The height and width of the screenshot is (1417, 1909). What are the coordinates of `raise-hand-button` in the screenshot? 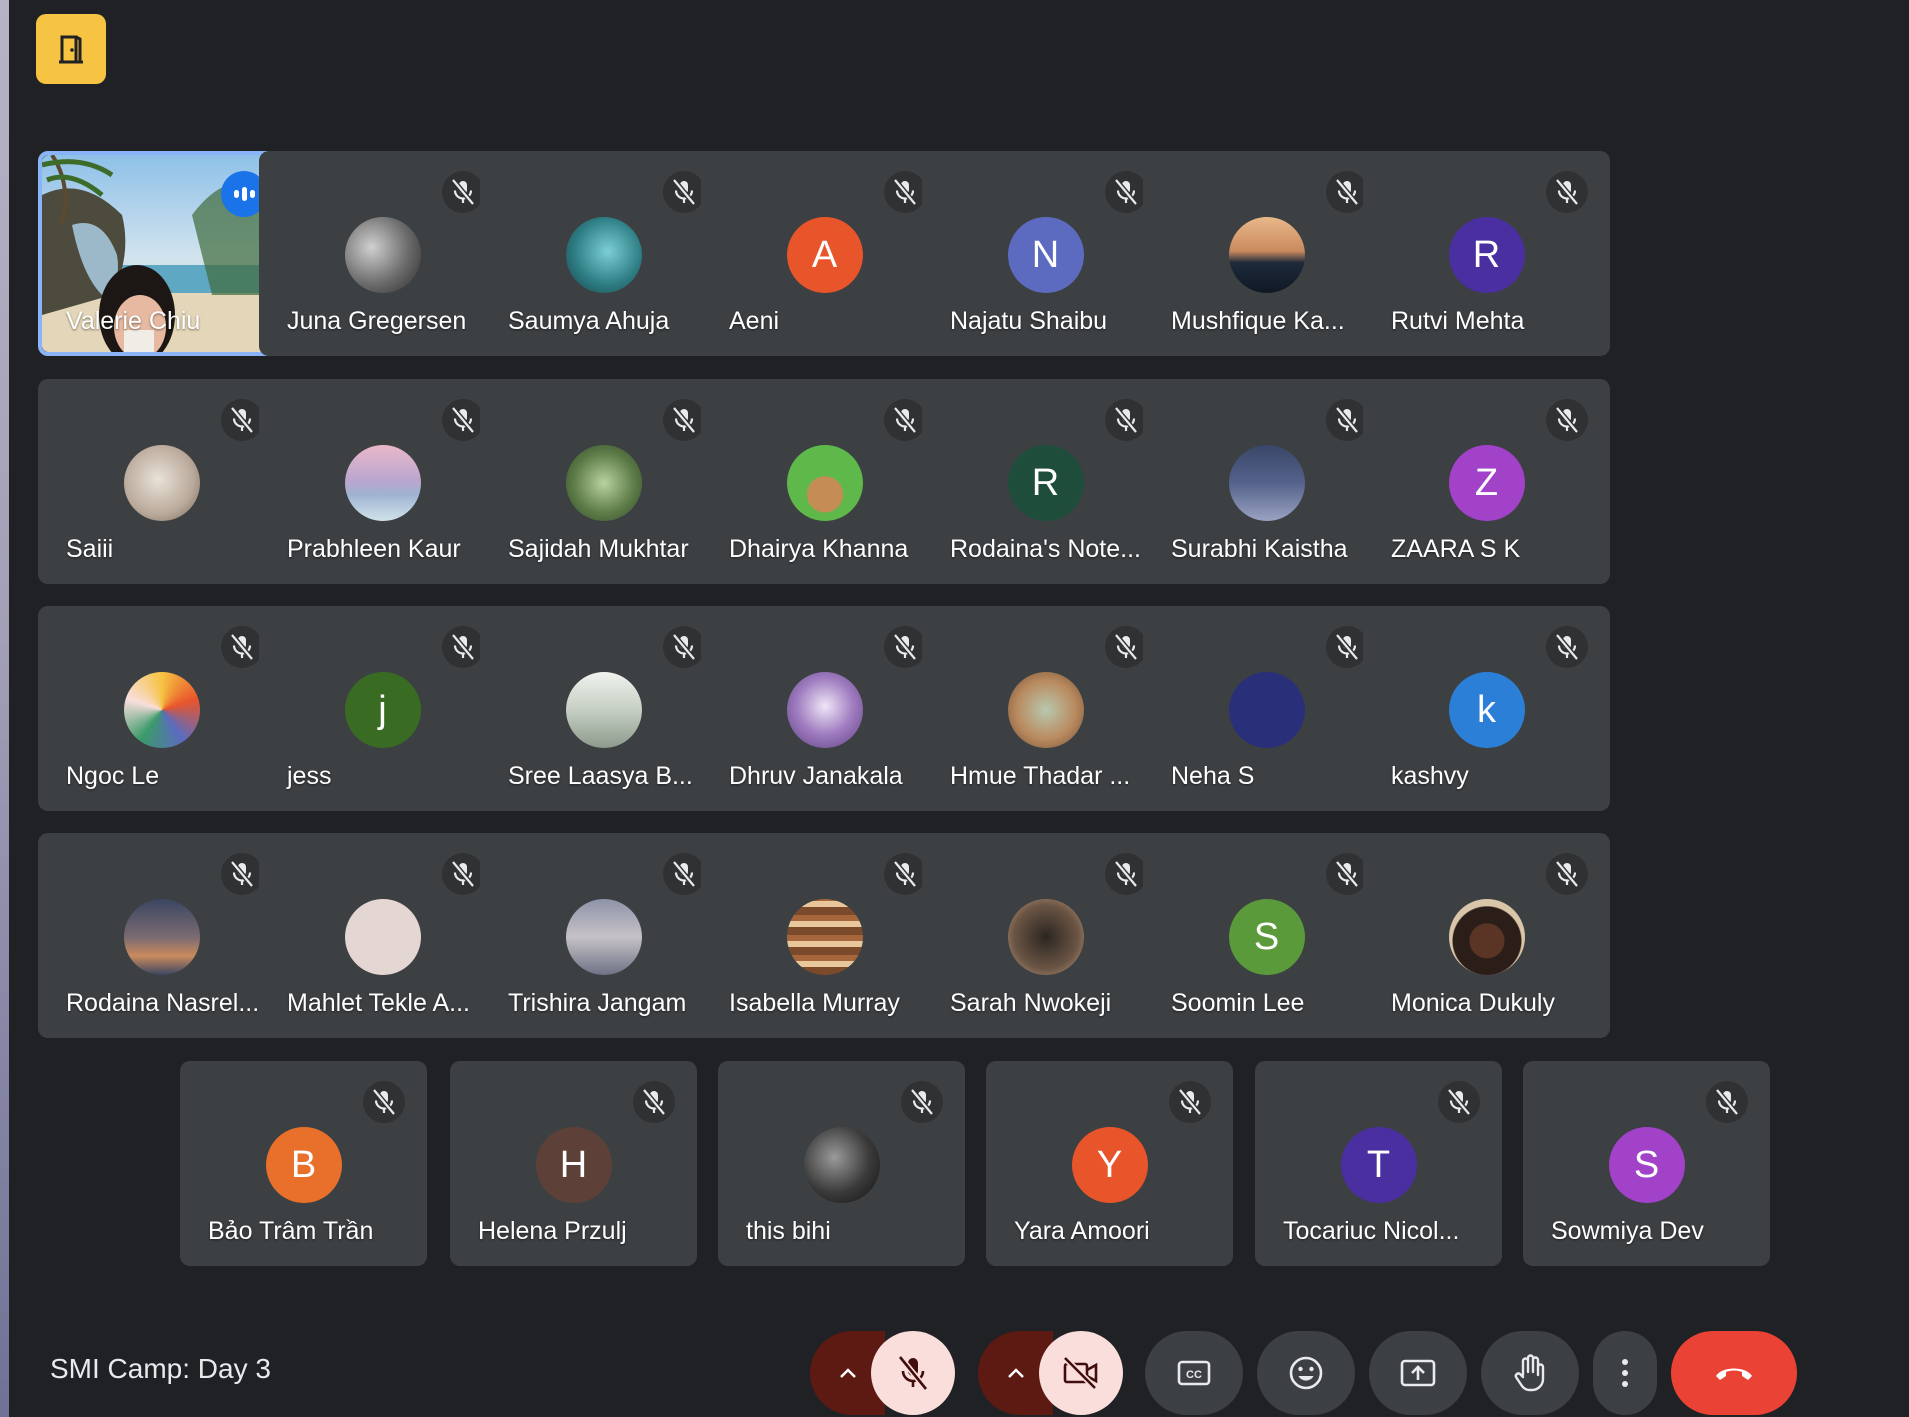 It's located at (1530, 1373).